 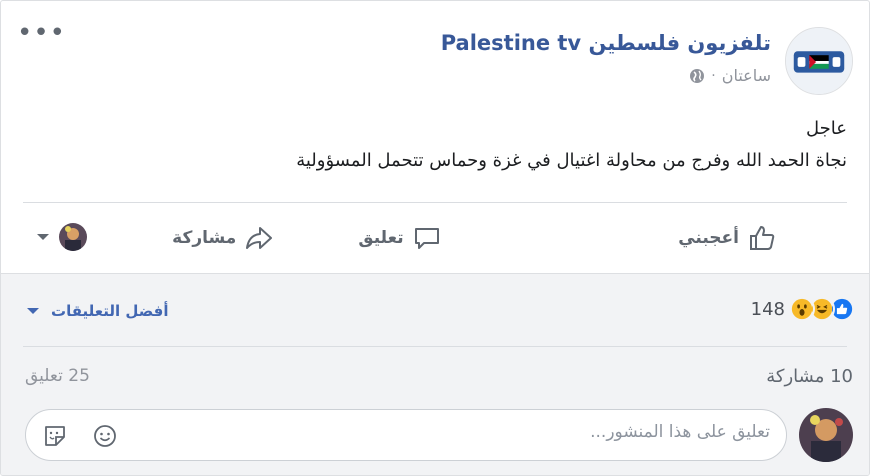 I want to click on action-bar: أعجبني تعليق مشاركة, so click(x=435, y=238).